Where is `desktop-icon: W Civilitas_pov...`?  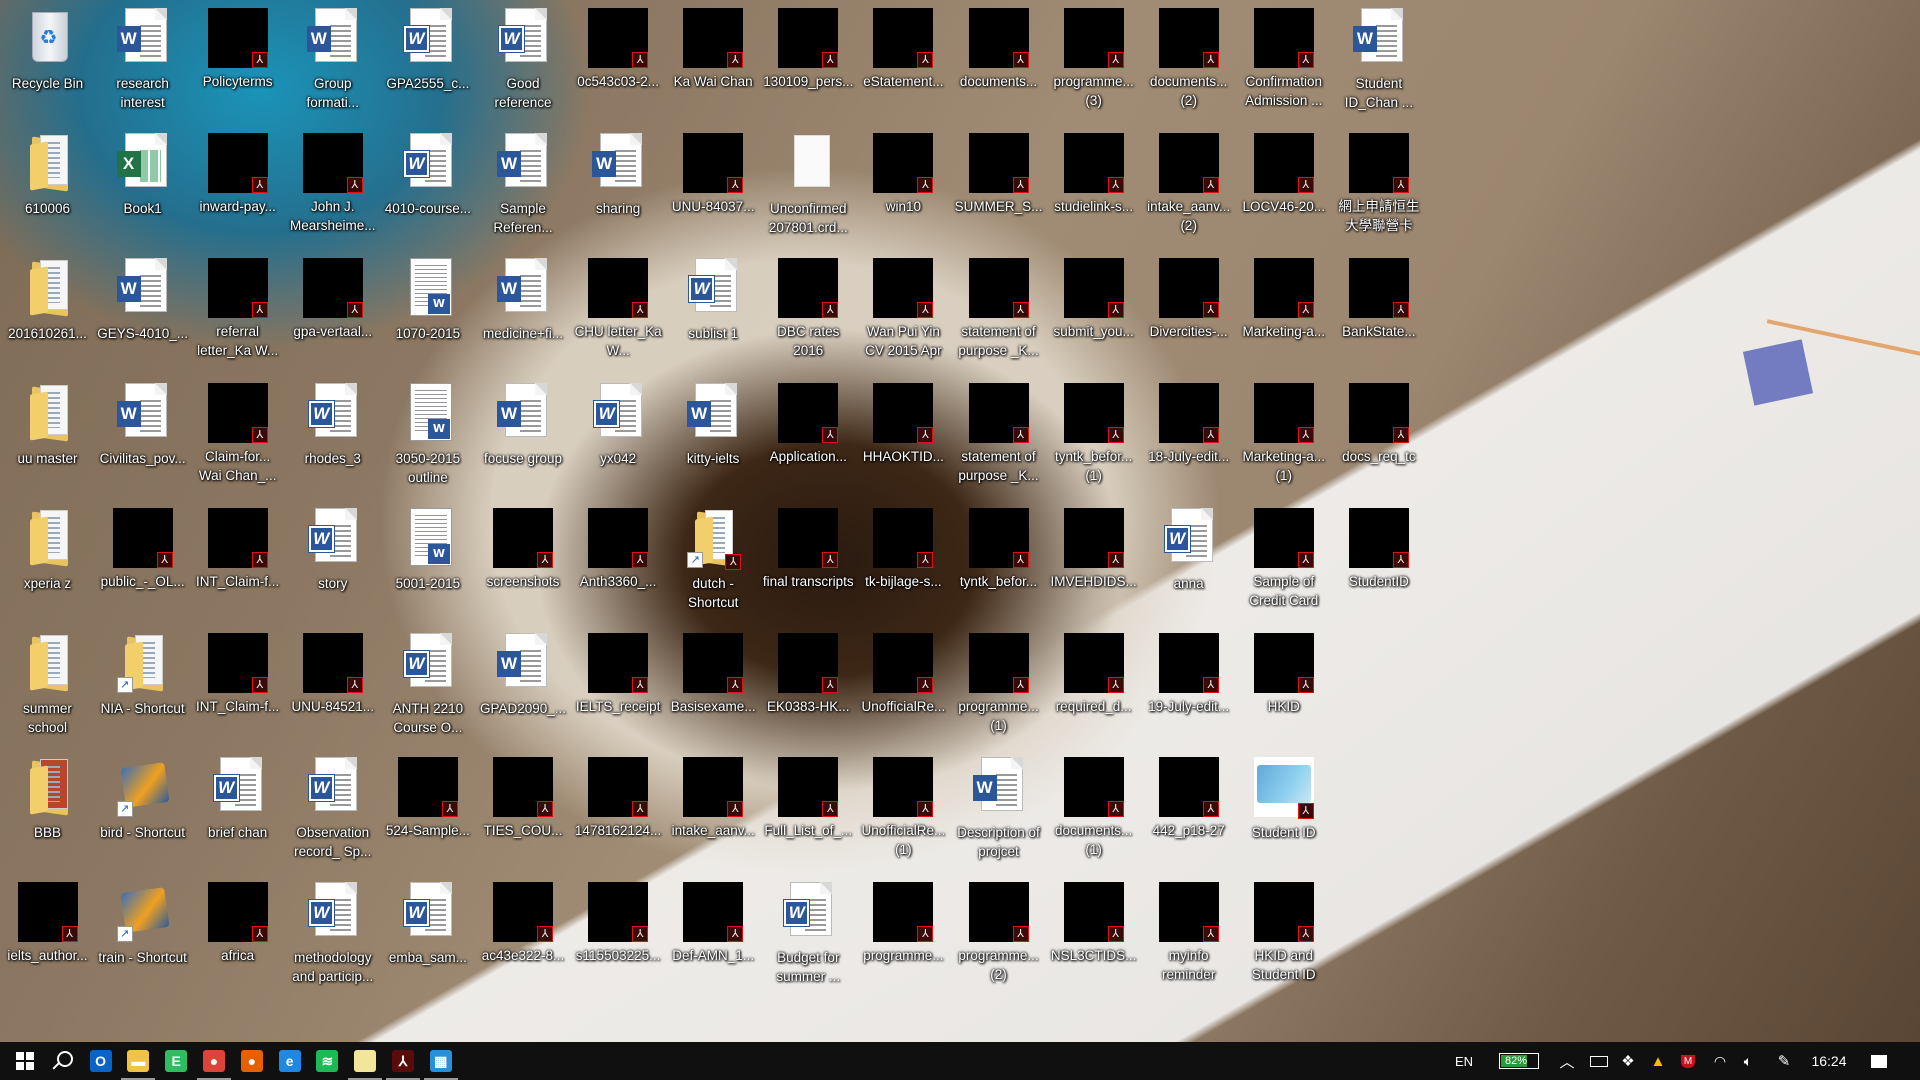 desktop-icon: W Civilitas_pov... is located at coordinates (142, 422).